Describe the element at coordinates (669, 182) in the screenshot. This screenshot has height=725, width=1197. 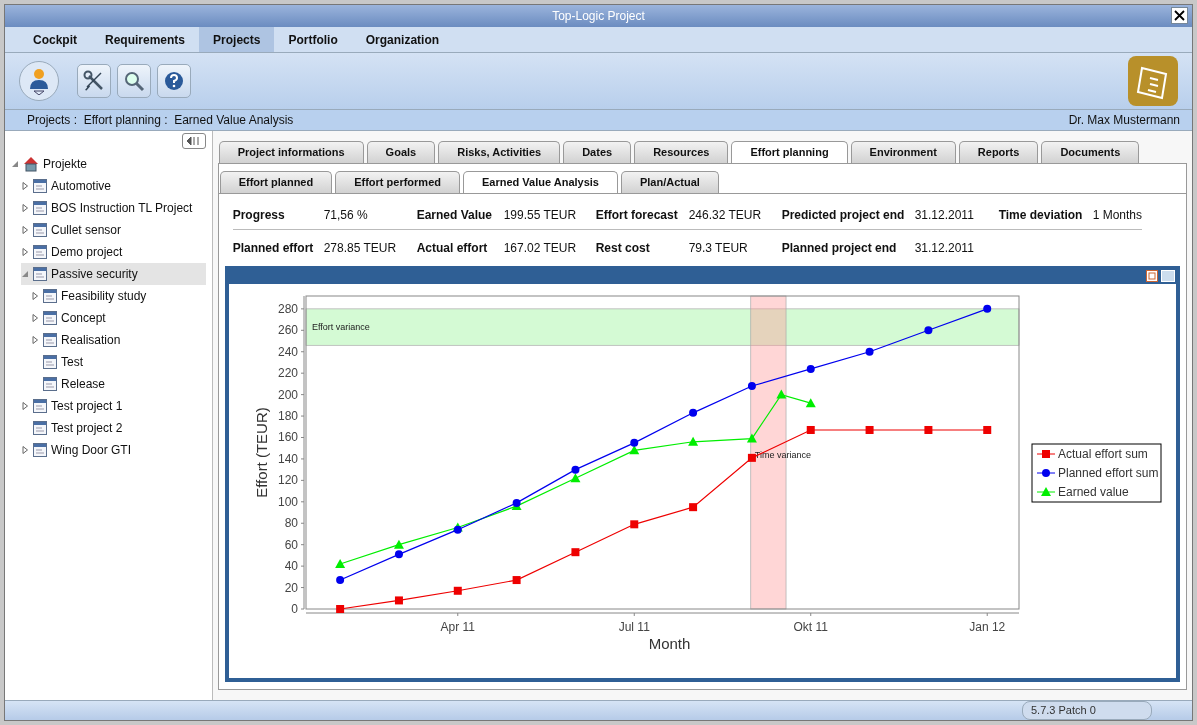
I see `tab: Plan/Actual` at that location.